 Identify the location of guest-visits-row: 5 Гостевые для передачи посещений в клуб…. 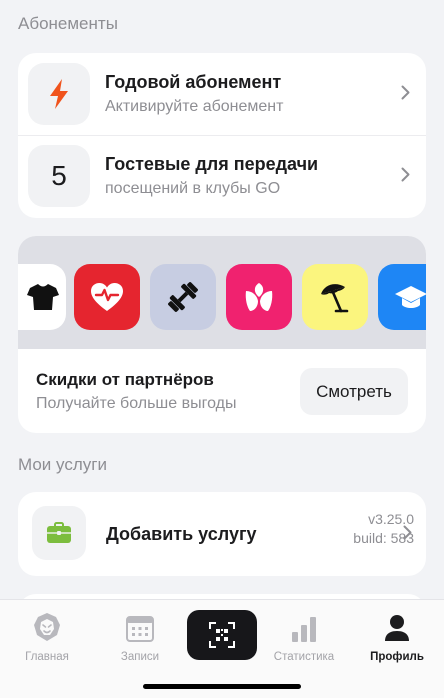
(222, 177).